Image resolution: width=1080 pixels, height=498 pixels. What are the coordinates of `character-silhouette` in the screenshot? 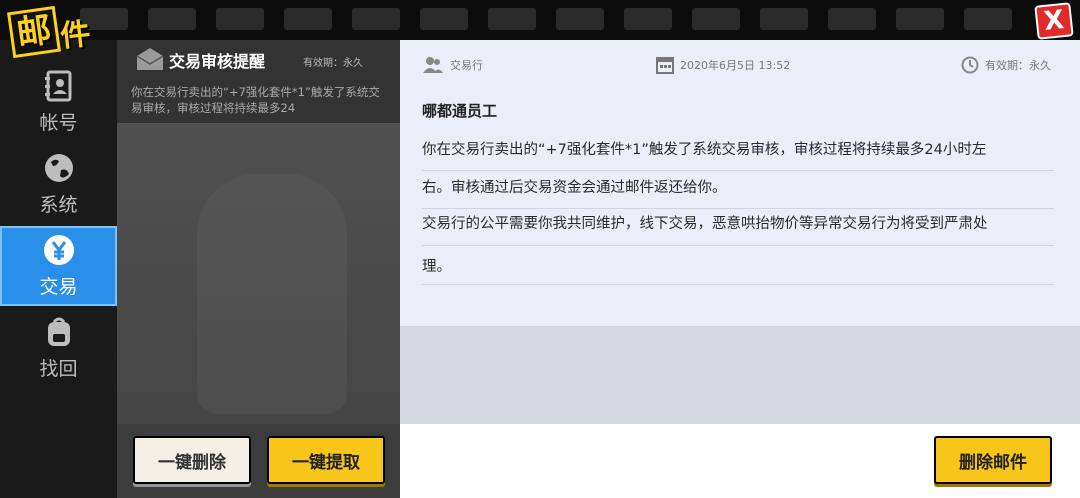 It's located at (272, 294).